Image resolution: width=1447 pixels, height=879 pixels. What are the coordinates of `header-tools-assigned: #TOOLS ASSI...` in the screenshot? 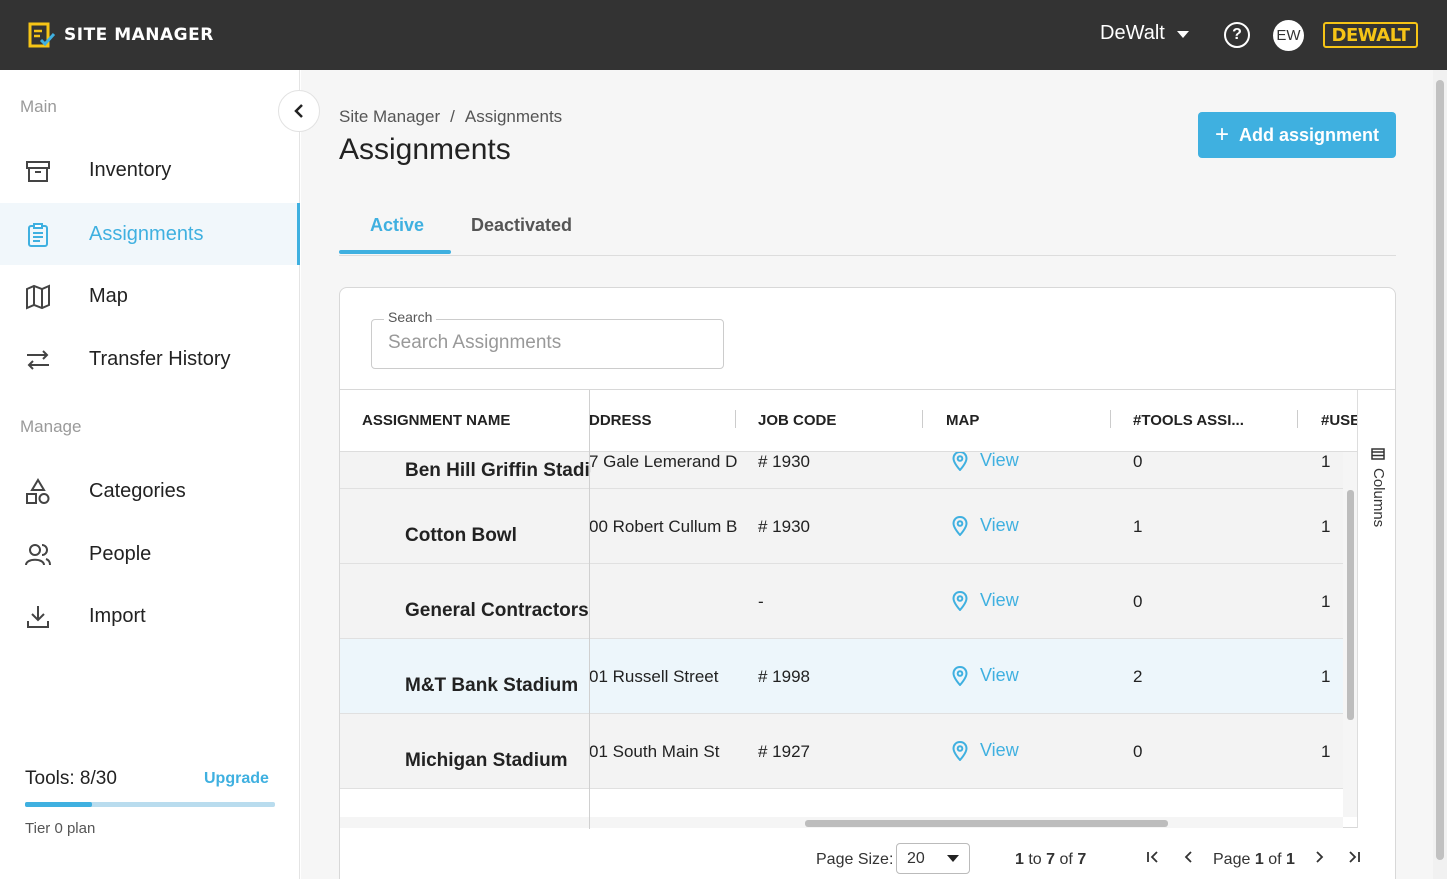 It's located at (1208, 420).